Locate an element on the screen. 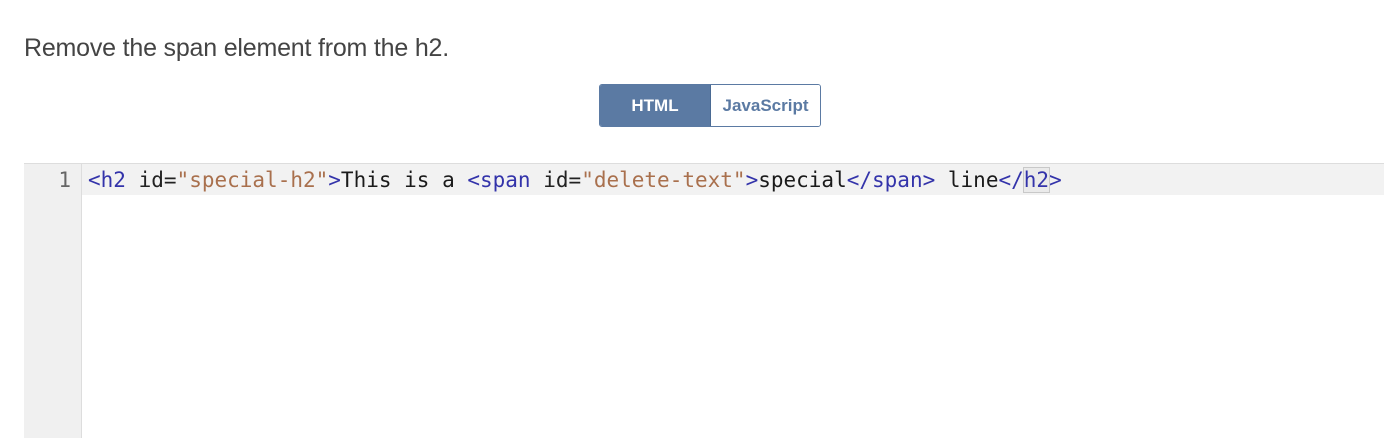 This screenshot has height=438, width=1384. code-token-tag: </span> is located at coordinates (891, 180).